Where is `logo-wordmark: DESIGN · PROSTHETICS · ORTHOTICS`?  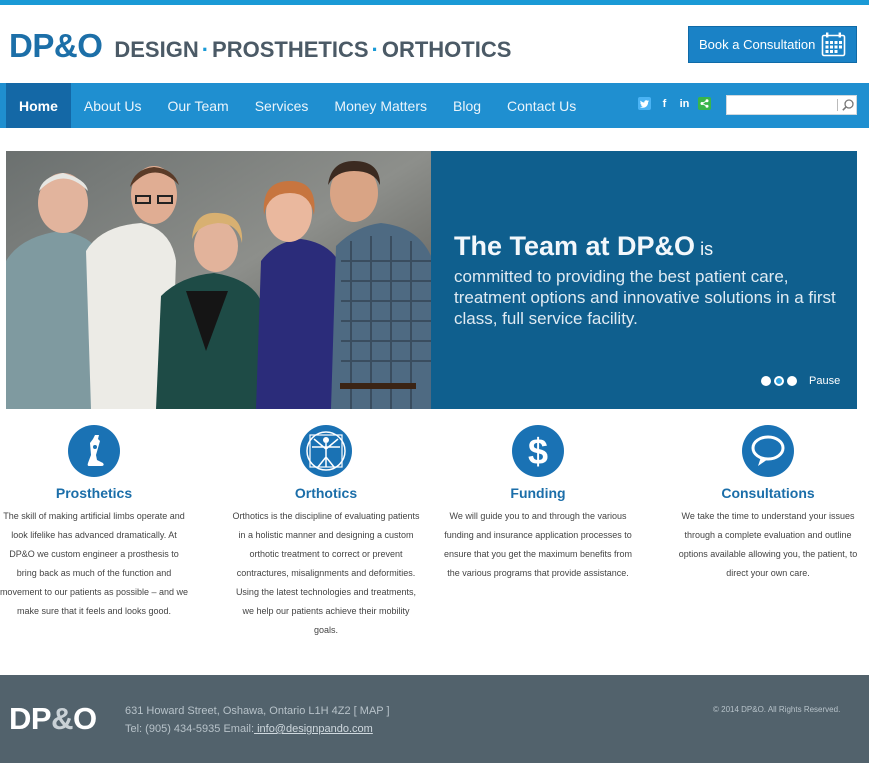
logo-wordmark: DESIGN · PROSTHETICS · ORTHOTICS is located at coordinates (313, 49).